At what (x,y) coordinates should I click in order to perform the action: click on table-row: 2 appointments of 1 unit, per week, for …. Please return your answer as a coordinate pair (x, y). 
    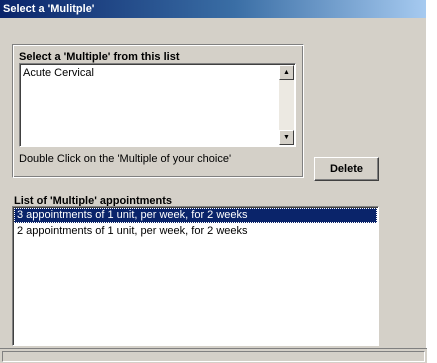
    Looking at the image, I should click on (195, 231).